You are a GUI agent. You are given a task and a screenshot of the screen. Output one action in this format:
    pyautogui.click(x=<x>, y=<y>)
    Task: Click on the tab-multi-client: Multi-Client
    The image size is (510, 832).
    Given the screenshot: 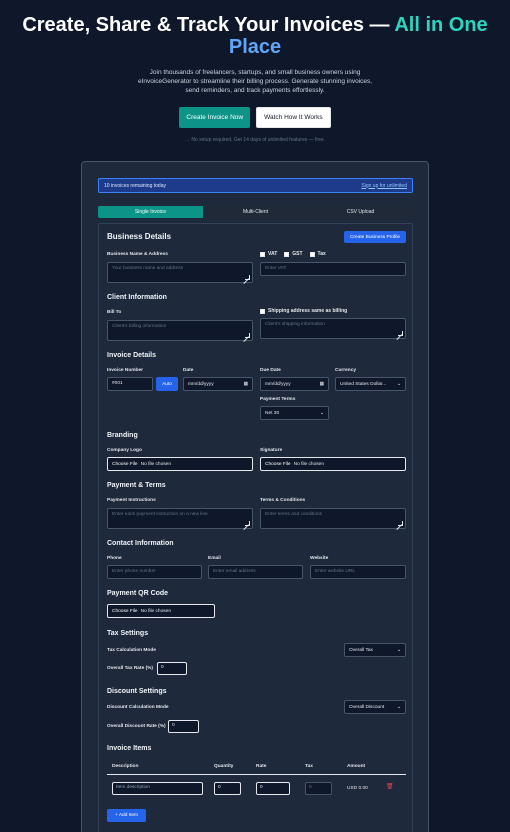 What is the action you would take?
    pyautogui.click(x=255, y=212)
    